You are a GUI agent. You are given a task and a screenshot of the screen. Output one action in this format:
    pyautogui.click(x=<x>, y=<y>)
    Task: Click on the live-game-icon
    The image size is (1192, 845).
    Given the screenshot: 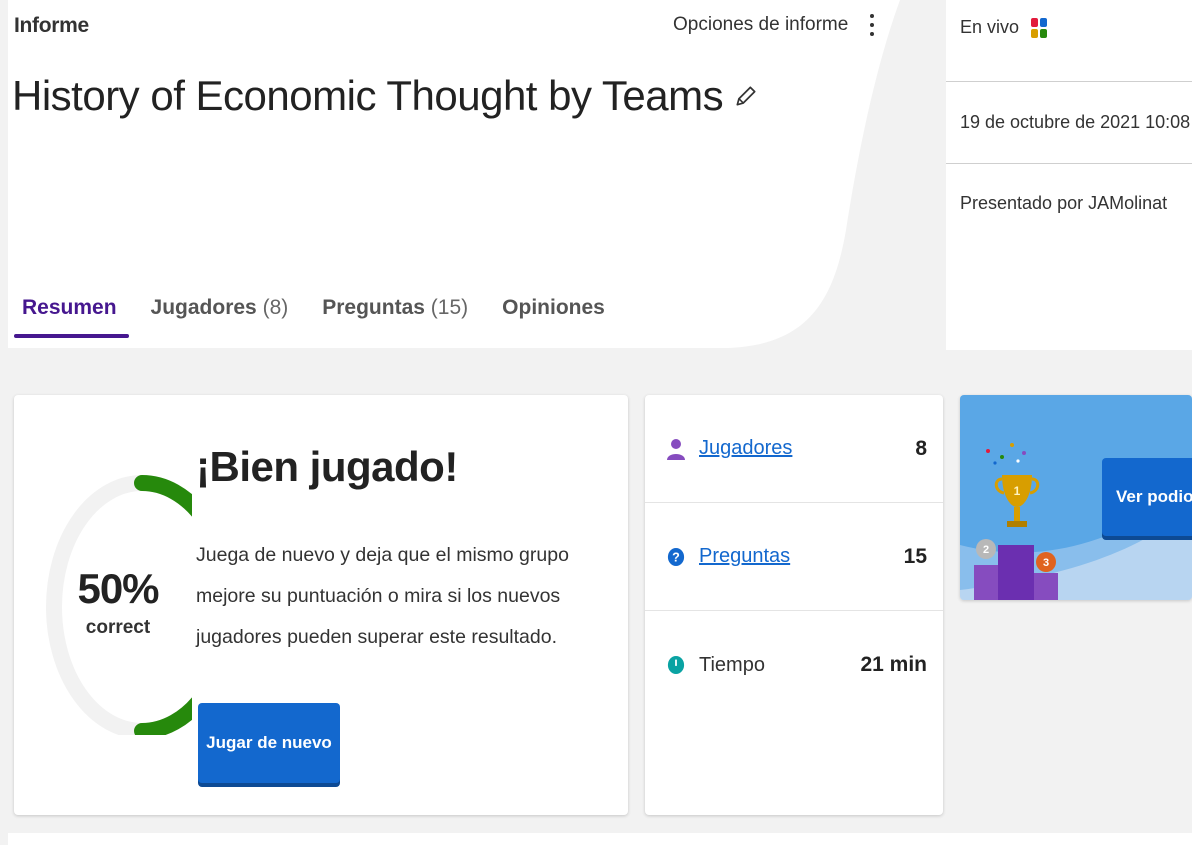 What is the action you would take?
    pyautogui.click(x=1039, y=27)
    